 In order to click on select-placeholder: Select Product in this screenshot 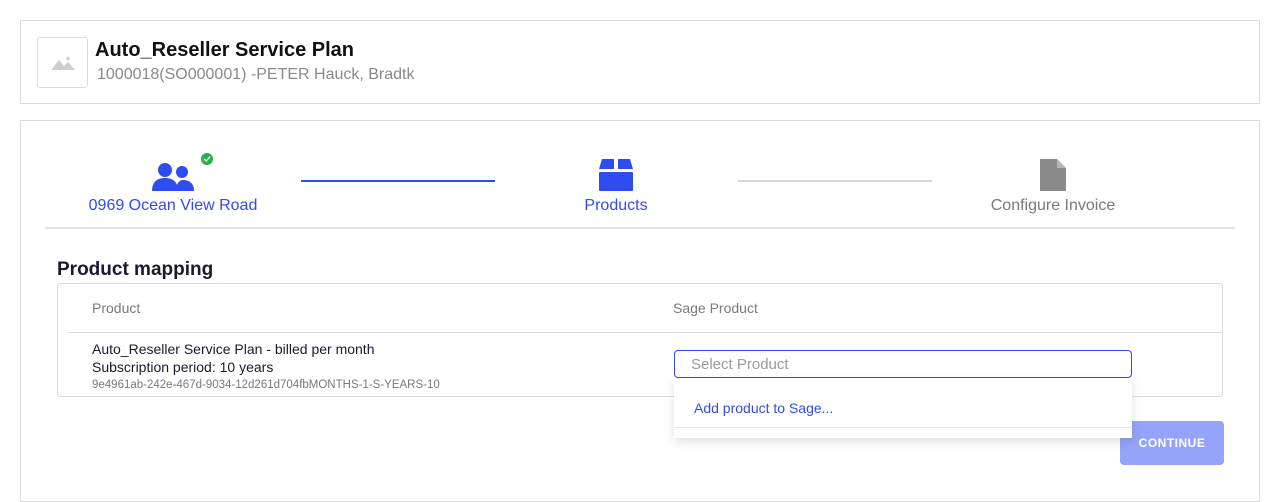, I will do `click(740, 364)`.